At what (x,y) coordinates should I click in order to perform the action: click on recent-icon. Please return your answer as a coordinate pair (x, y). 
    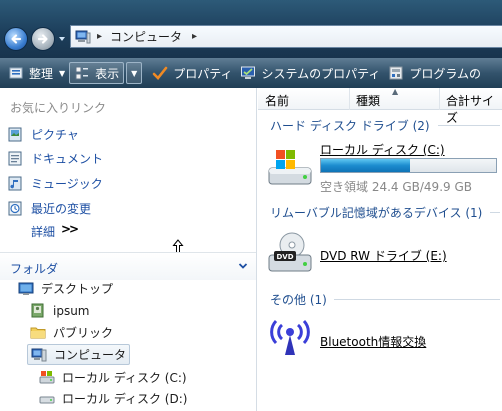
    Looking at the image, I should click on (15, 208).